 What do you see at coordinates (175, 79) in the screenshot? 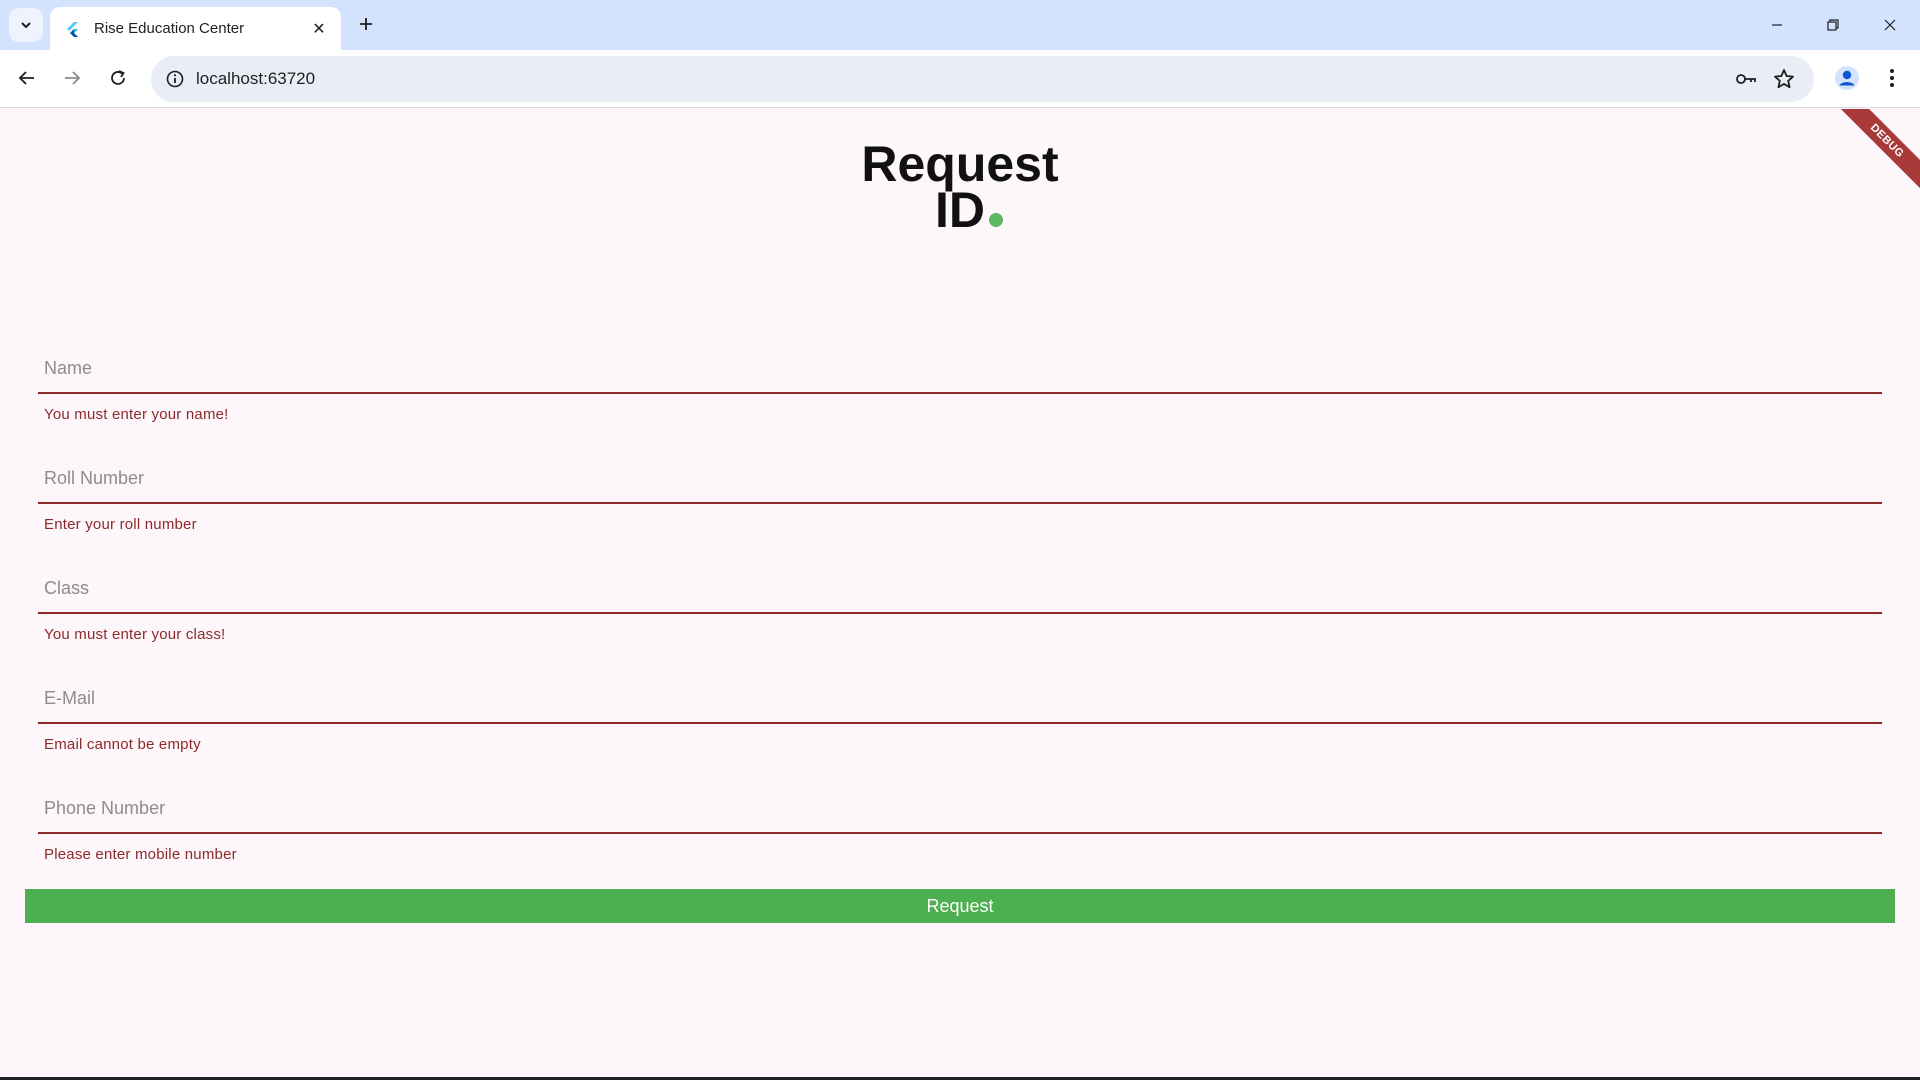
I see `site-info-icon` at bounding box center [175, 79].